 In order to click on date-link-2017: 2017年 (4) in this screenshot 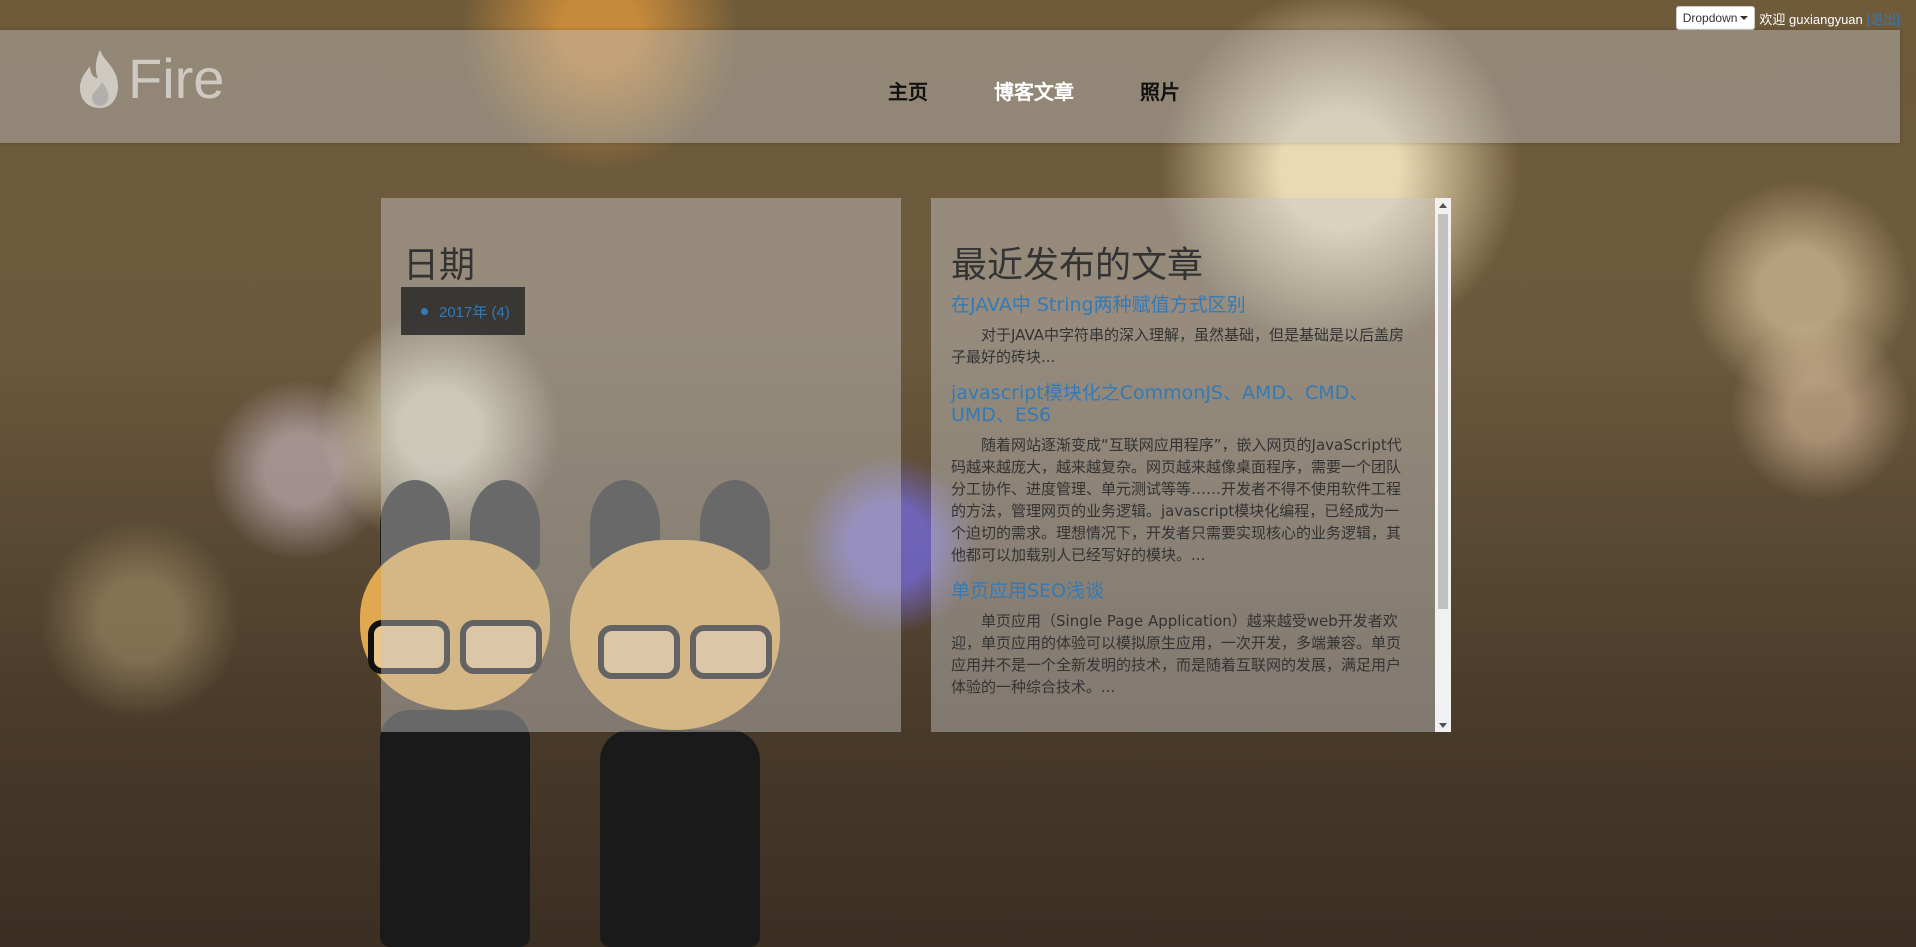, I will do `click(474, 311)`.